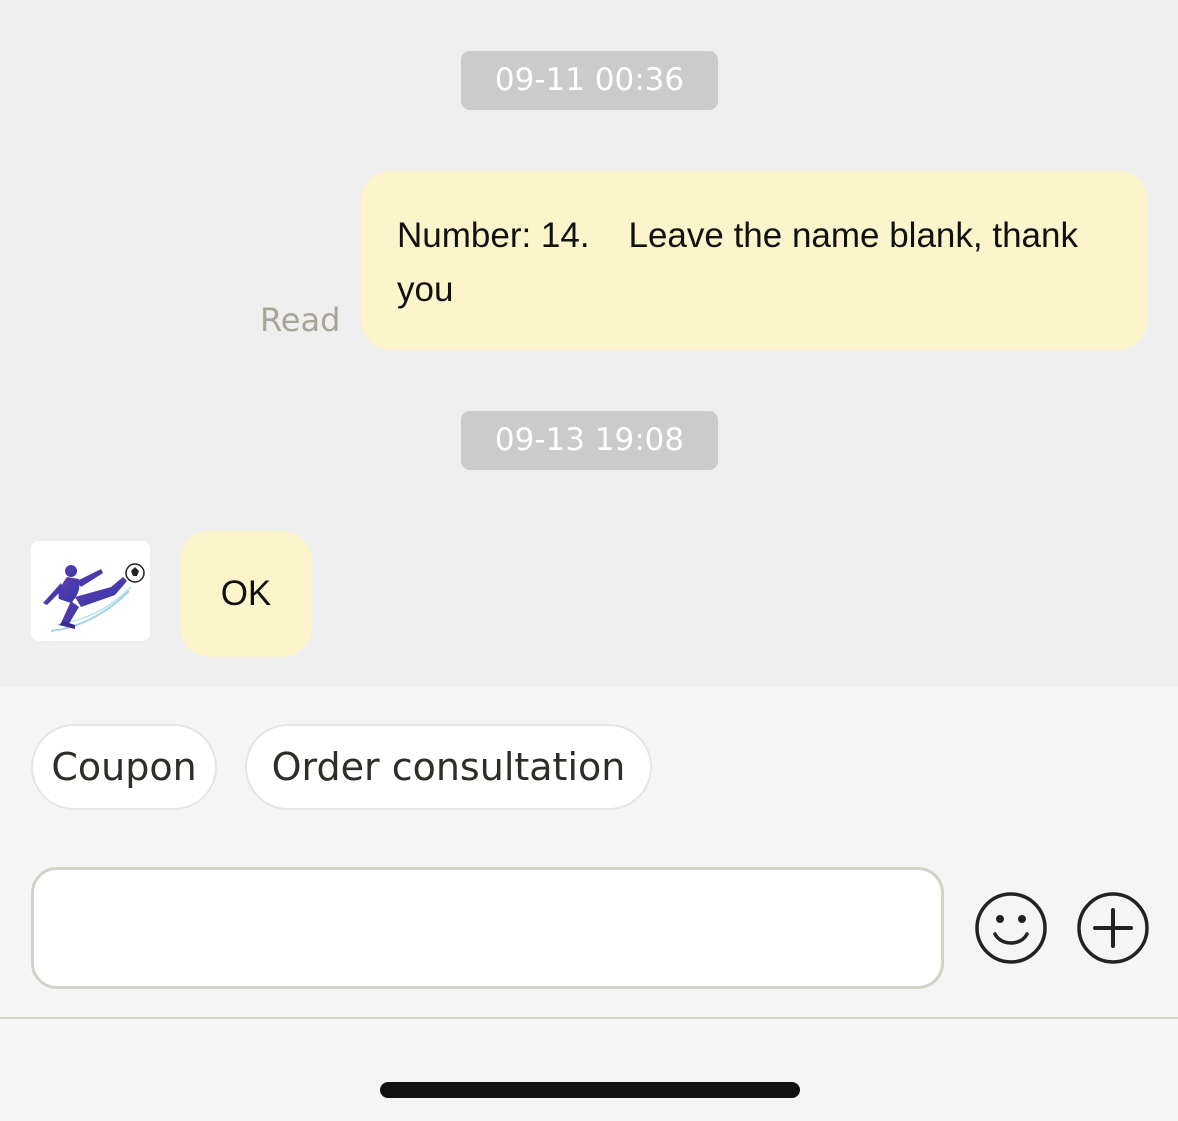  What do you see at coordinates (94, 597) in the screenshot?
I see `soccer-player-avatar-icon` at bounding box center [94, 597].